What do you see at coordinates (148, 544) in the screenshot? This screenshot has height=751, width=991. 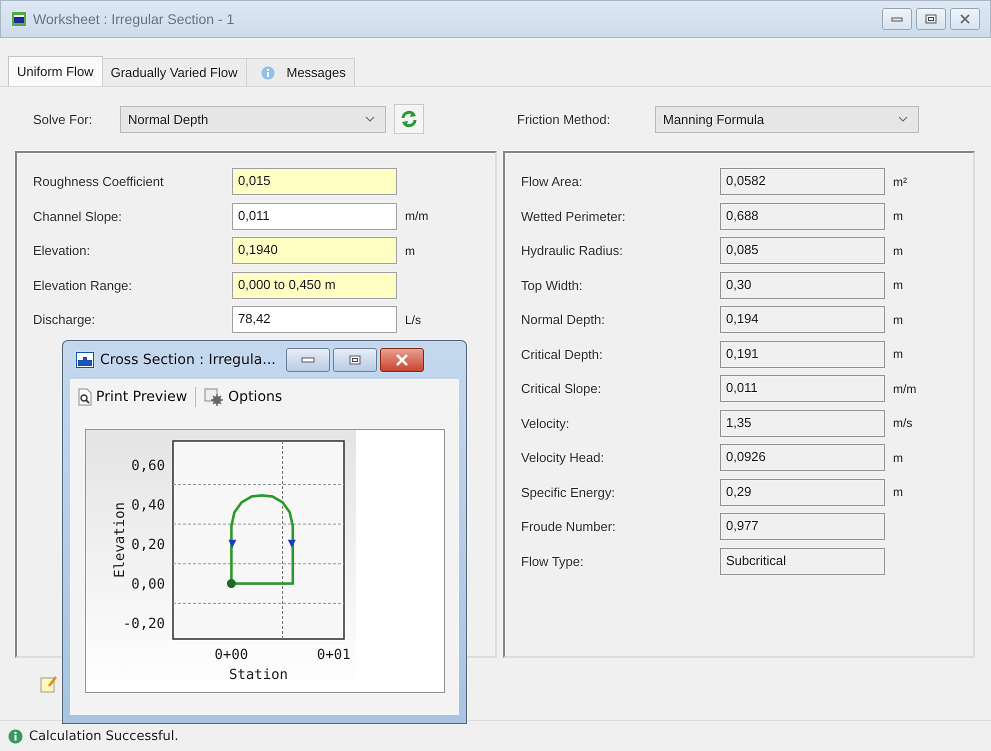 I see `axis-tick-label: 0,20` at bounding box center [148, 544].